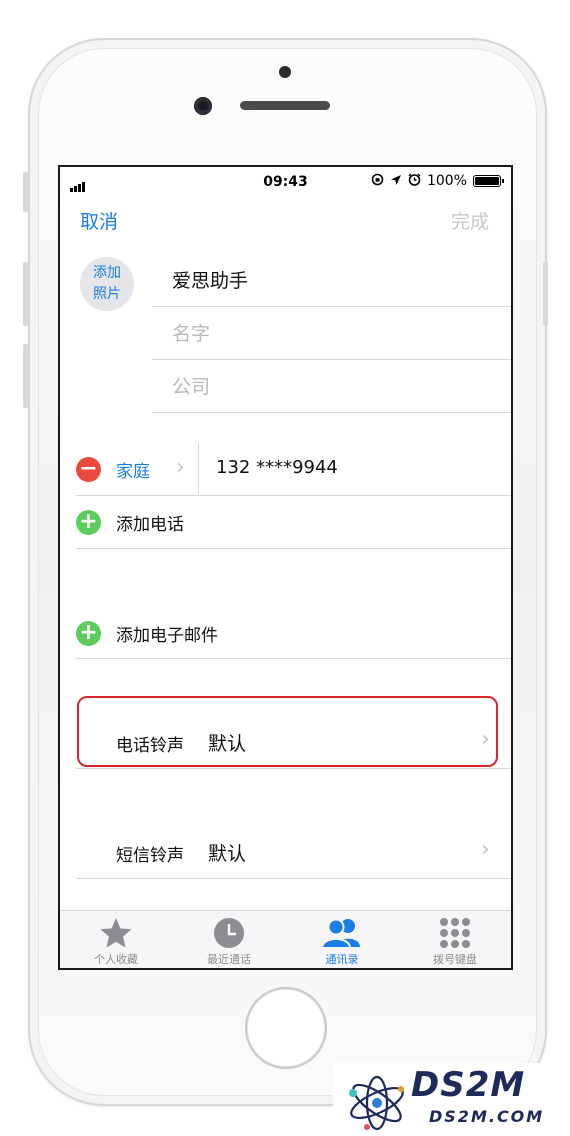  What do you see at coordinates (150, 525) in the screenshot?
I see `add-phone-label: 添加电话` at bounding box center [150, 525].